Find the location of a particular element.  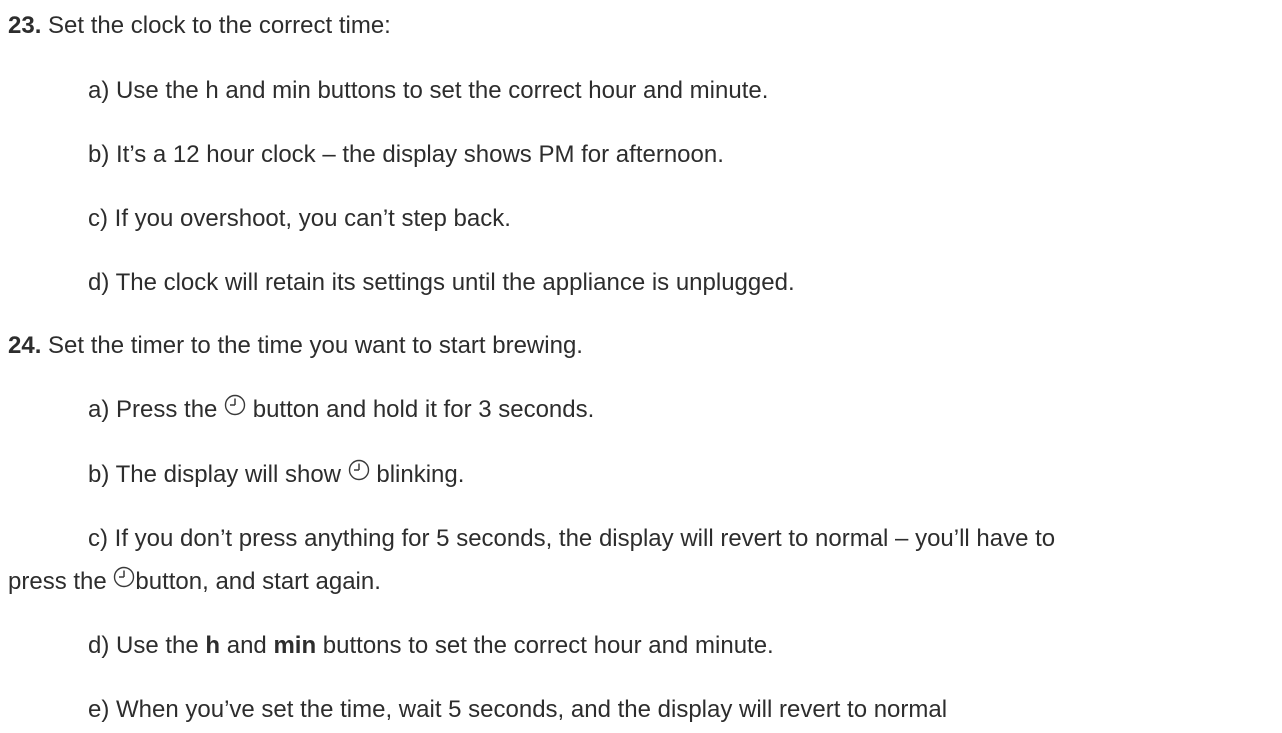

item-text: a) Press the is located at coordinates (156, 409).